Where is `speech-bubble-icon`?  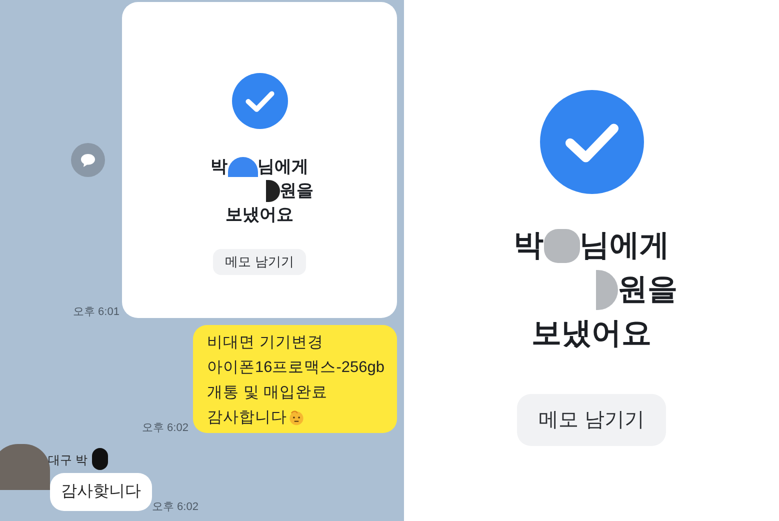 speech-bubble-icon is located at coordinates (88, 160).